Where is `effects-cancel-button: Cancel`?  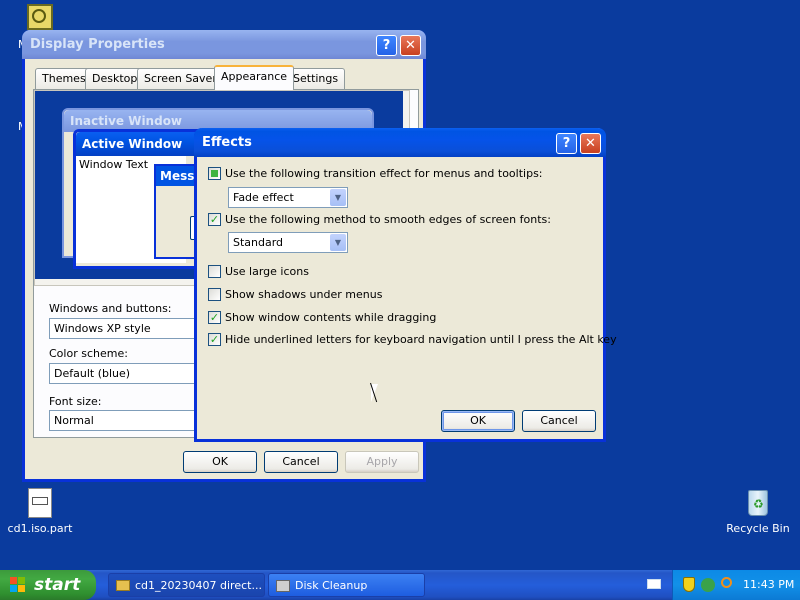
effects-cancel-button: Cancel is located at coordinates (559, 421).